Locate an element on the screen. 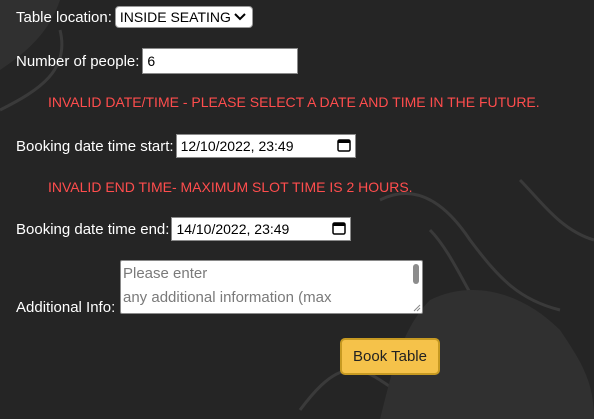  resize-handle-icon is located at coordinates (417, 308).